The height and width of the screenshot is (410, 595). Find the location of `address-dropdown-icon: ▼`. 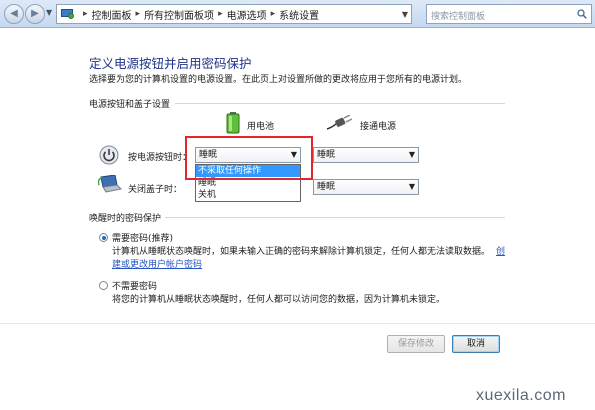

address-dropdown-icon: ▼ is located at coordinates (405, 14).